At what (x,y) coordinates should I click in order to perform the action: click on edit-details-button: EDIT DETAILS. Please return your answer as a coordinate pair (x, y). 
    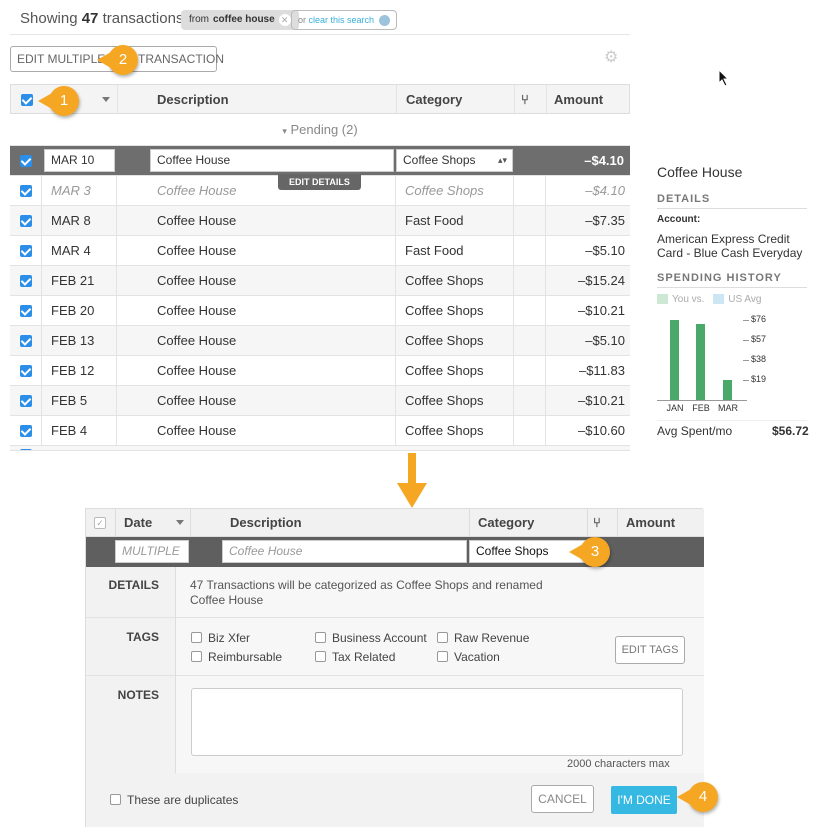
    Looking at the image, I should click on (319, 182).